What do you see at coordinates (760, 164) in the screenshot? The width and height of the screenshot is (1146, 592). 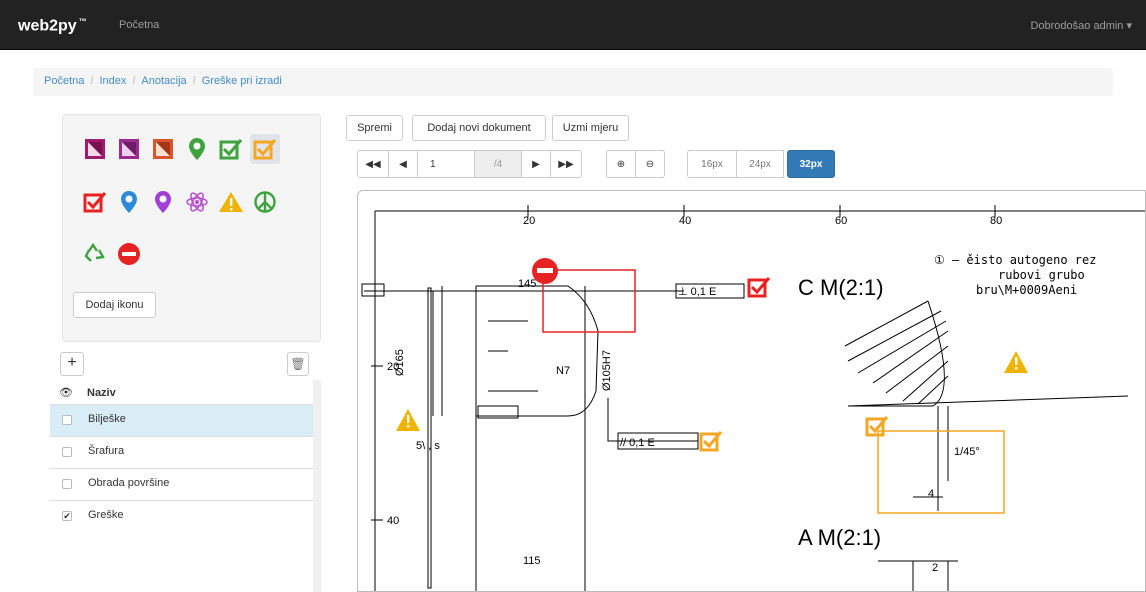 I see `size-24-button: 24px` at bounding box center [760, 164].